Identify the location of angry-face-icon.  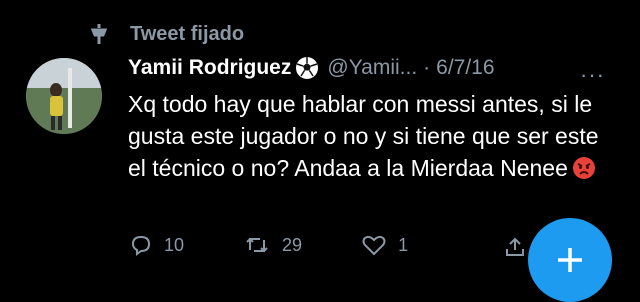
(583, 168).